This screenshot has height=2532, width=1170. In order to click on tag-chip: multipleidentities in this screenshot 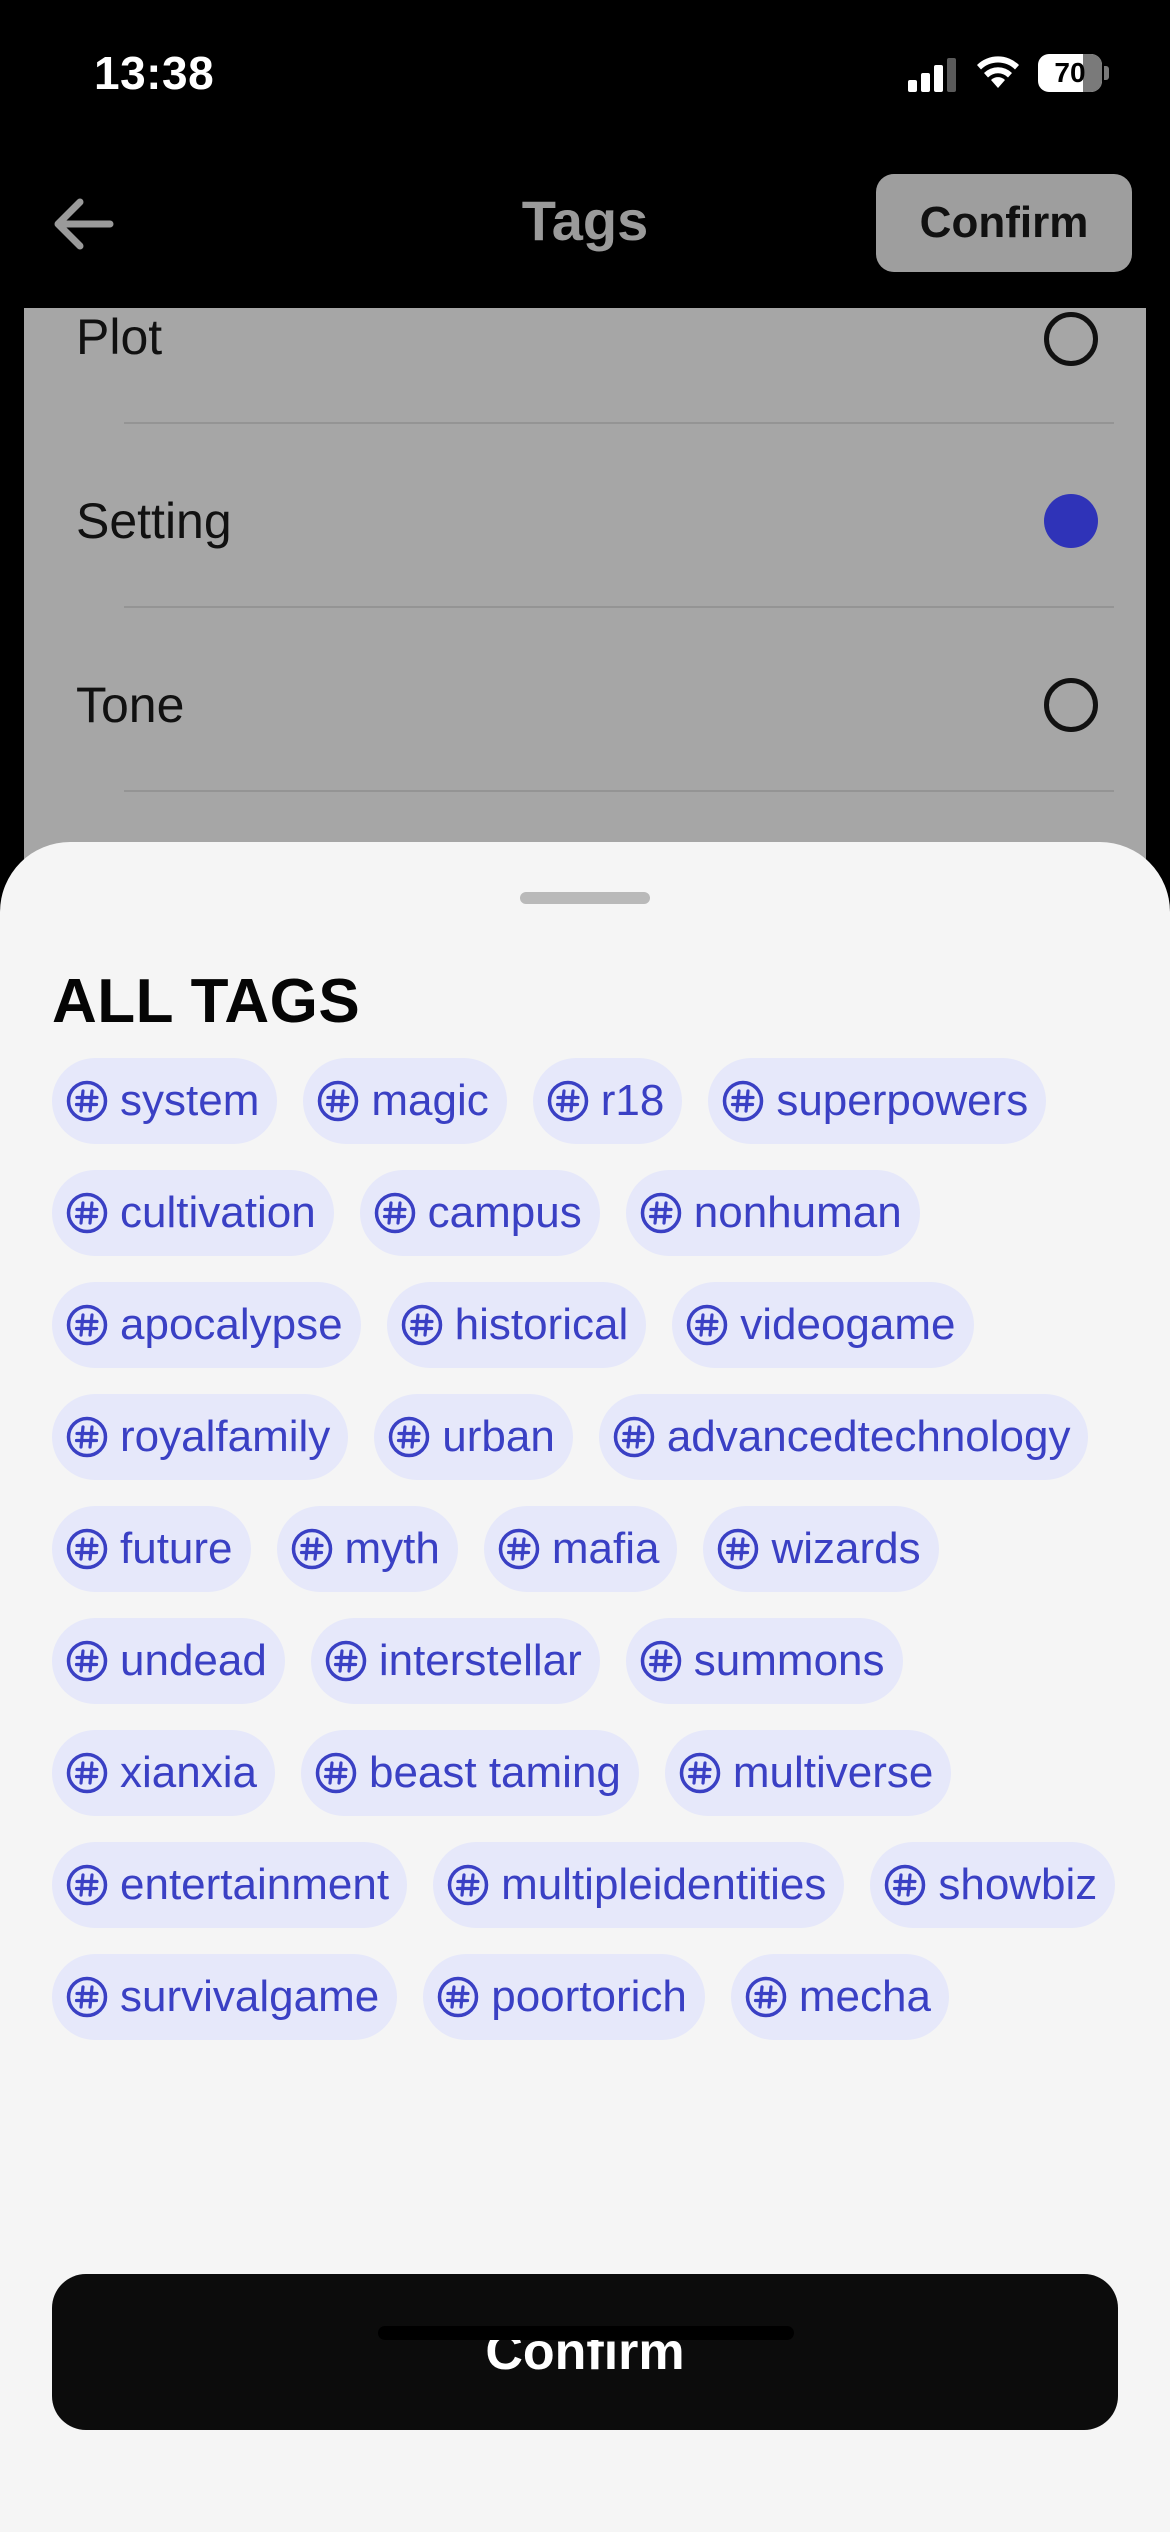, I will do `click(639, 1885)`.